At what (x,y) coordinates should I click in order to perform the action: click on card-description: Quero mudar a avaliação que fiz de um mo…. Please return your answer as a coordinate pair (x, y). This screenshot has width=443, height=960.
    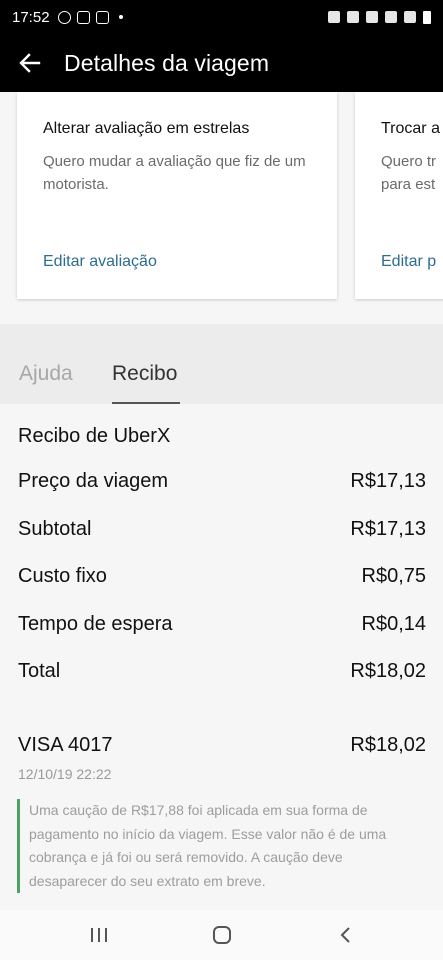
    Looking at the image, I should click on (174, 173).